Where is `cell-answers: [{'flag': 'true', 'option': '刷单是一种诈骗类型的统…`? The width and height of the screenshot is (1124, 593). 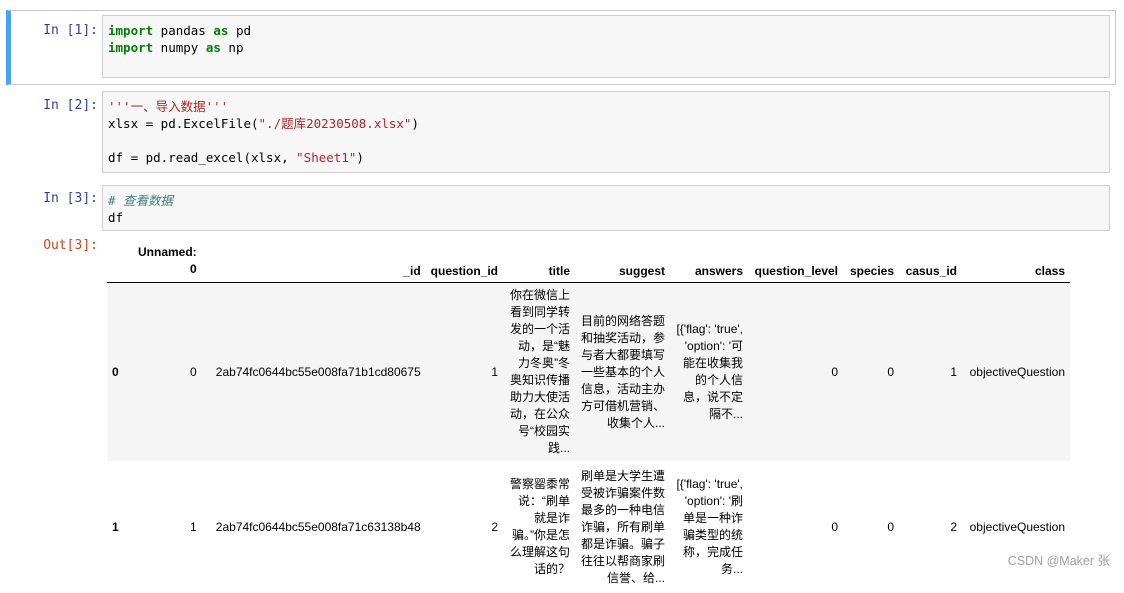
cell-answers: [{'flag': 'true', 'option': '刷单是一种诈骗类型的统… is located at coordinates (710, 526).